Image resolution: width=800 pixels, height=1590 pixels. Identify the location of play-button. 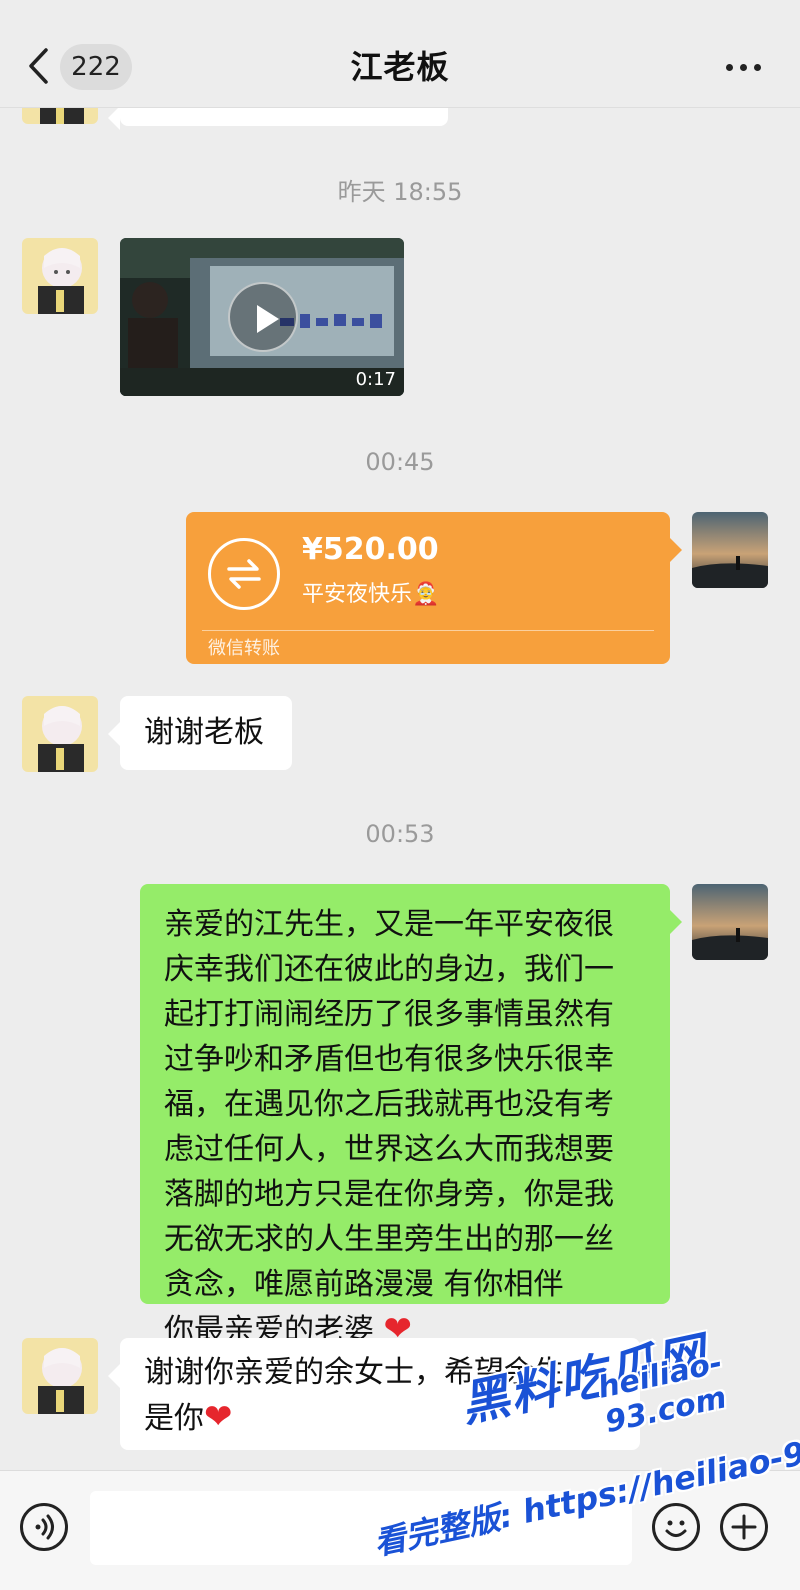
(263, 317).